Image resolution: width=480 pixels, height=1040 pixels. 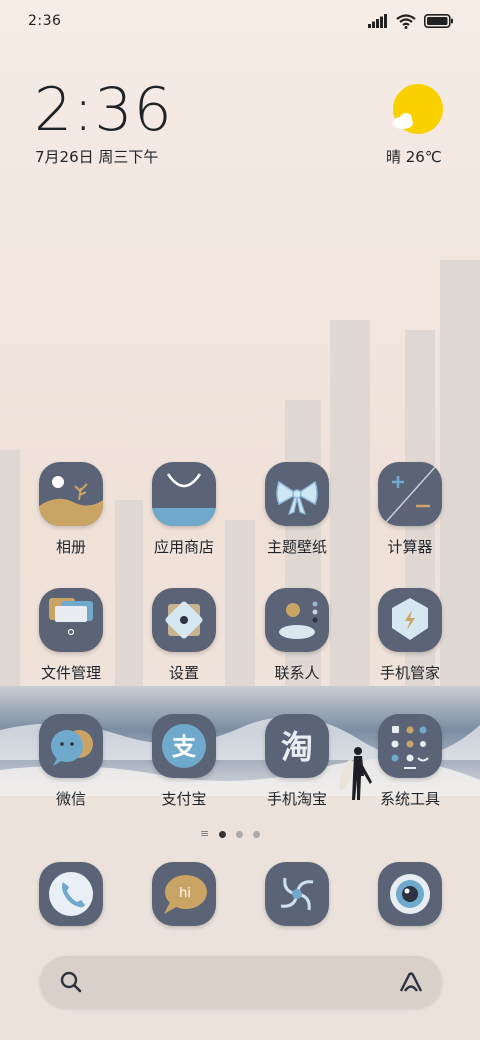 I want to click on app-theme: 主题壁纸, so click(x=297, y=509).